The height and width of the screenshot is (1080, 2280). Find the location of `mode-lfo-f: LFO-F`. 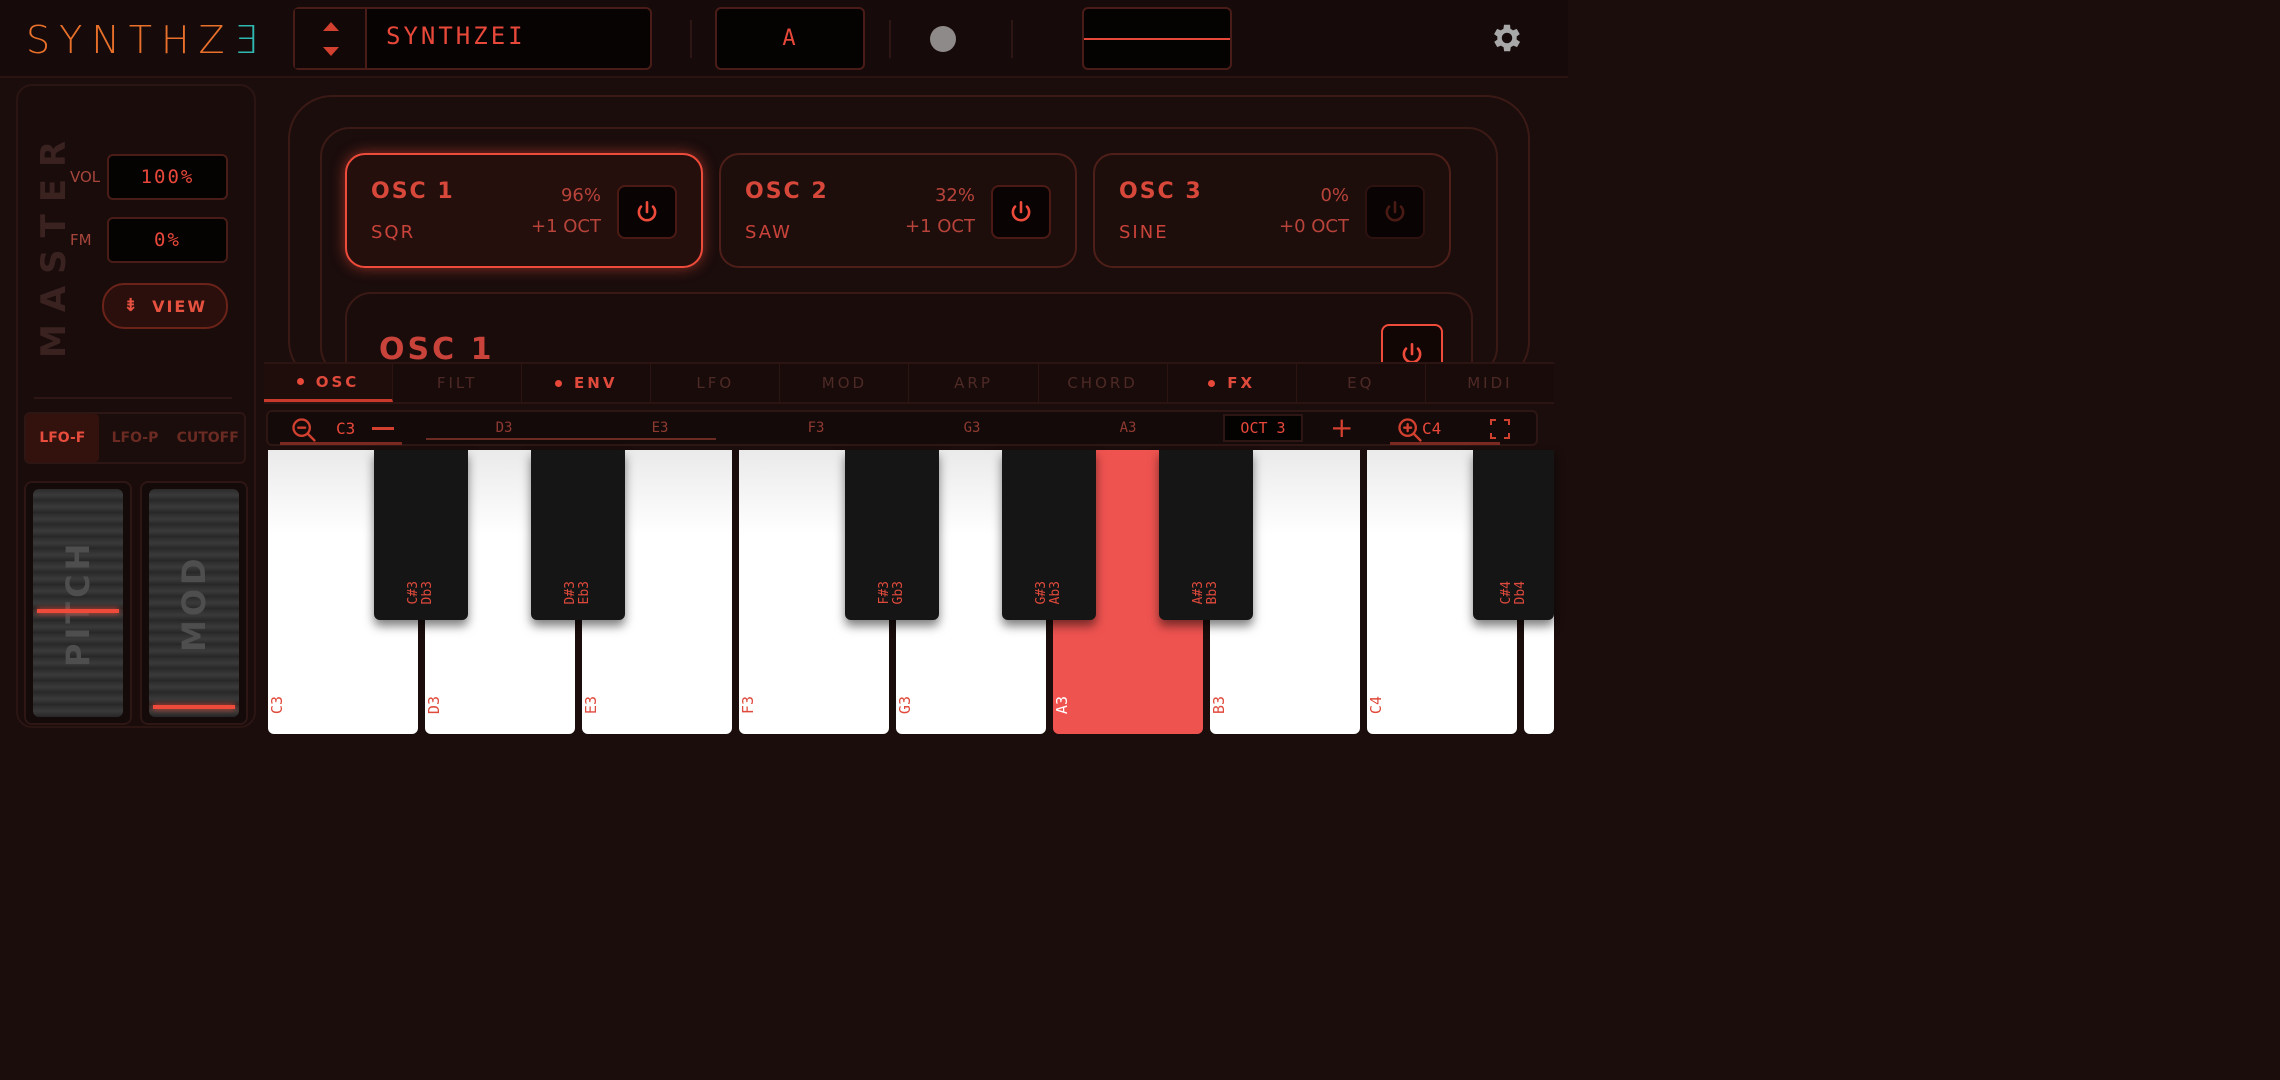

mode-lfo-f: LFO-F is located at coordinates (62, 438).